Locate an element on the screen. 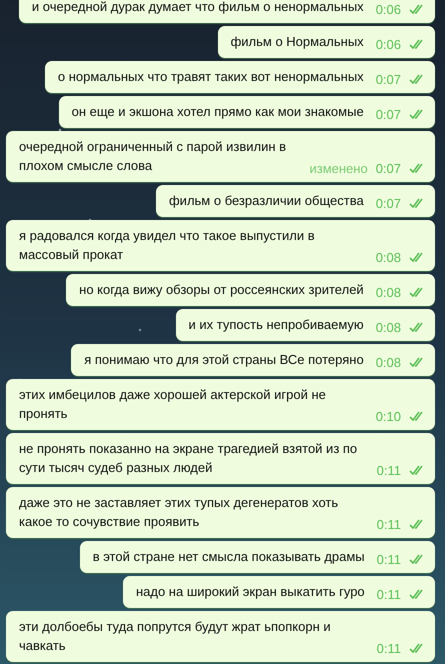  message-text: я радовался когда увидел что такое выпустили в массовый прокат is located at coordinates (167, 245).